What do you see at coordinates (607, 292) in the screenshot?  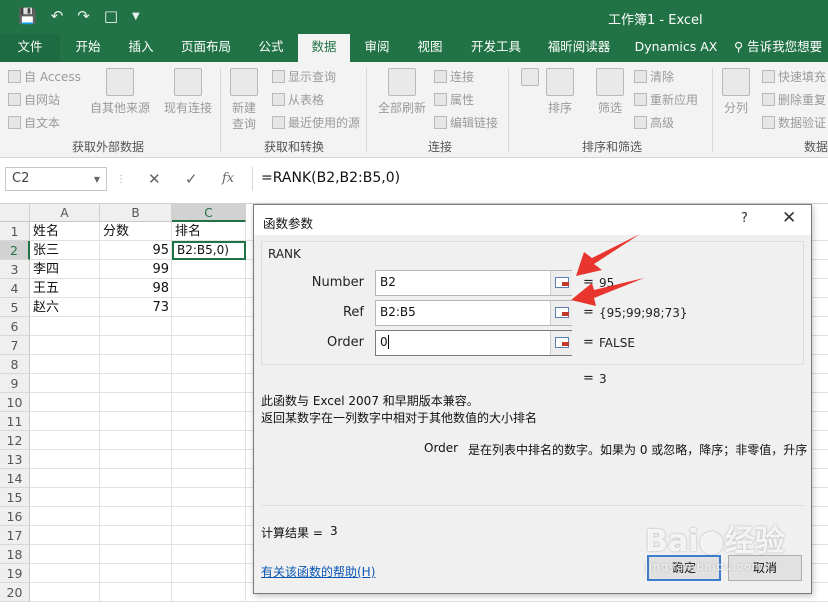 I see `red-arrow-ref` at bounding box center [607, 292].